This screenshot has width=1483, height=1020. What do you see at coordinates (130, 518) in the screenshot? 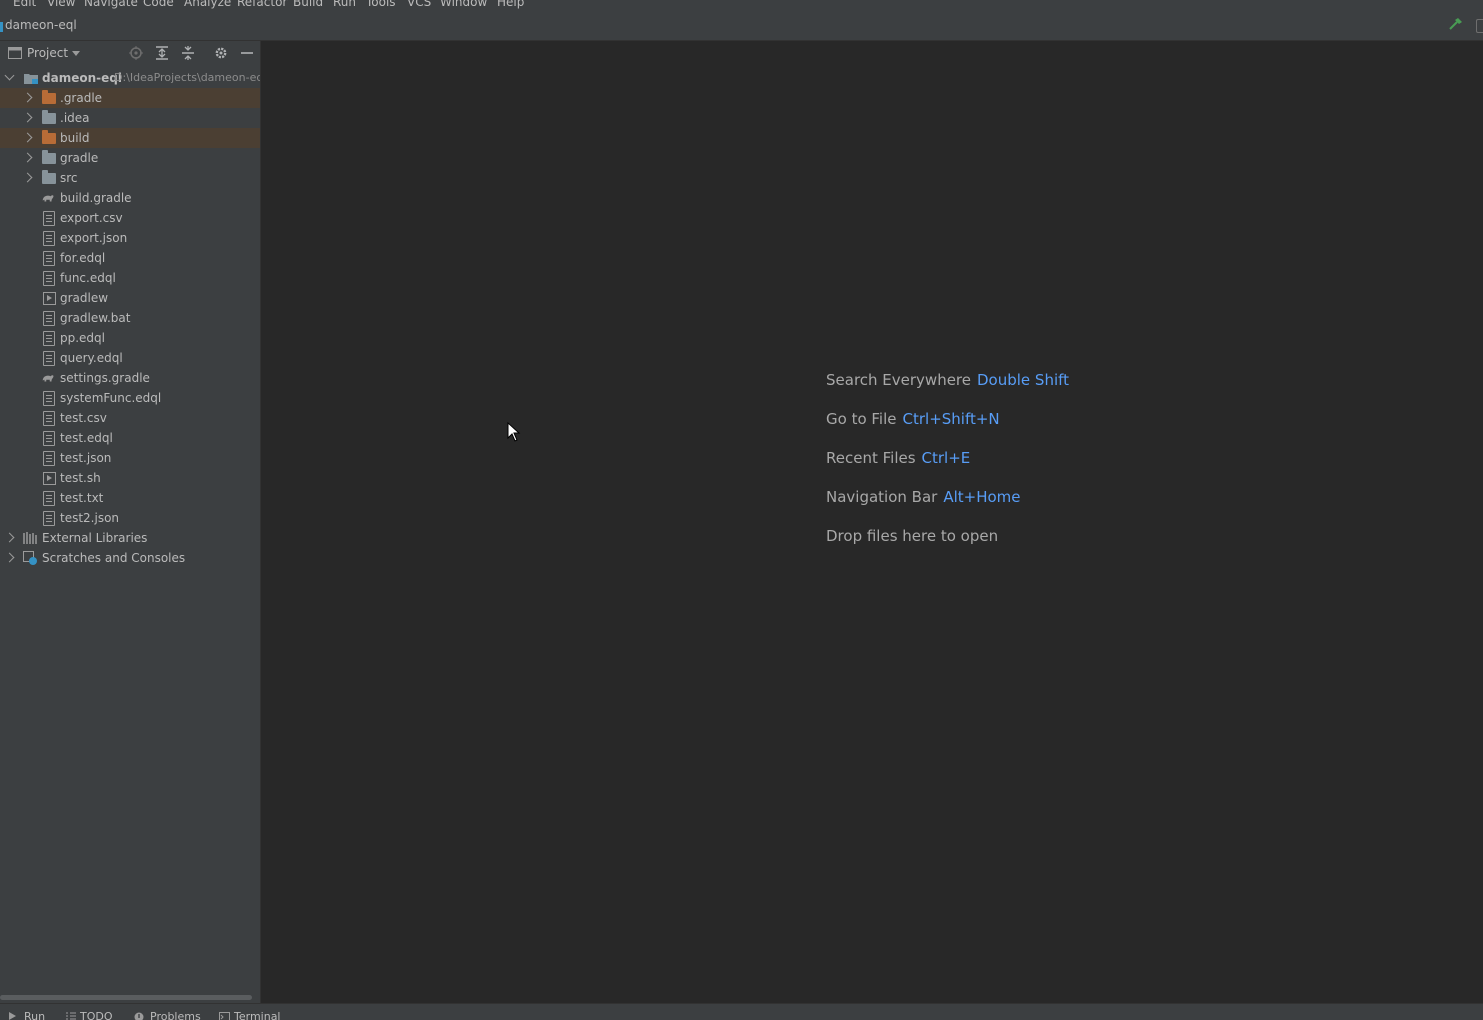
I see `tree-item-test2-json: test2.json` at bounding box center [130, 518].